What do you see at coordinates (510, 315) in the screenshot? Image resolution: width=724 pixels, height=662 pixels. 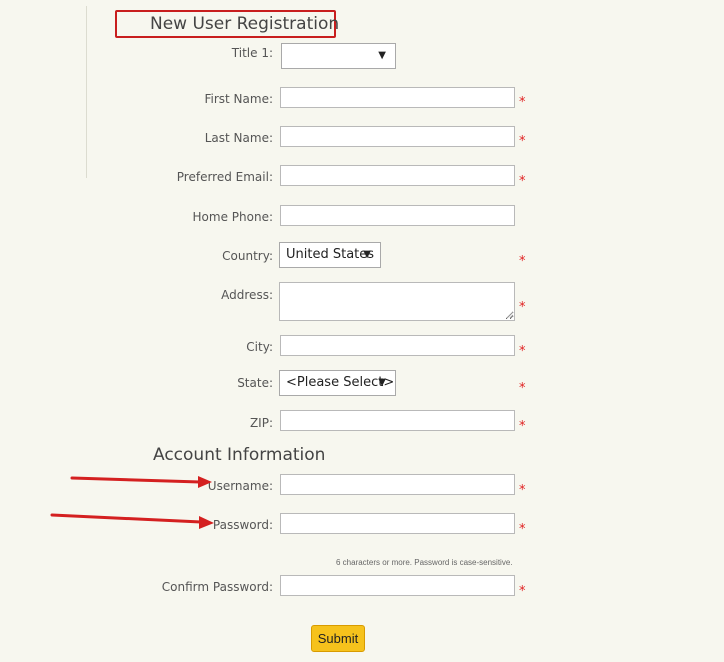 I see `resize-grip-icon` at bounding box center [510, 315].